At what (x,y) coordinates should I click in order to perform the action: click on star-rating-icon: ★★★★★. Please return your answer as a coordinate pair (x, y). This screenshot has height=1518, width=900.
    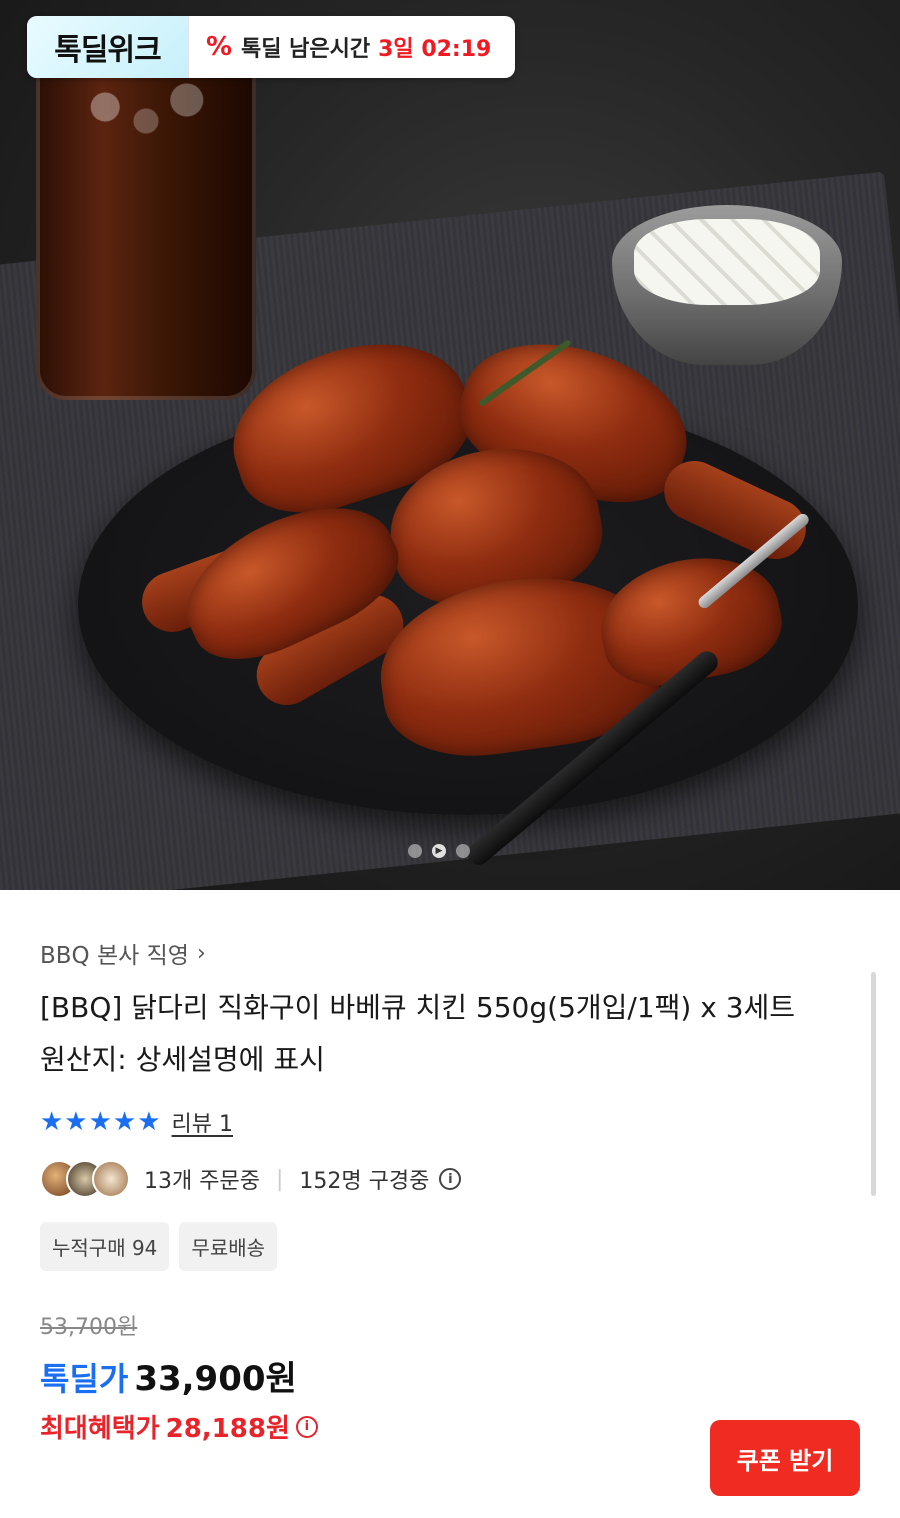
    Looking at the image, I should click on (101, 1122).